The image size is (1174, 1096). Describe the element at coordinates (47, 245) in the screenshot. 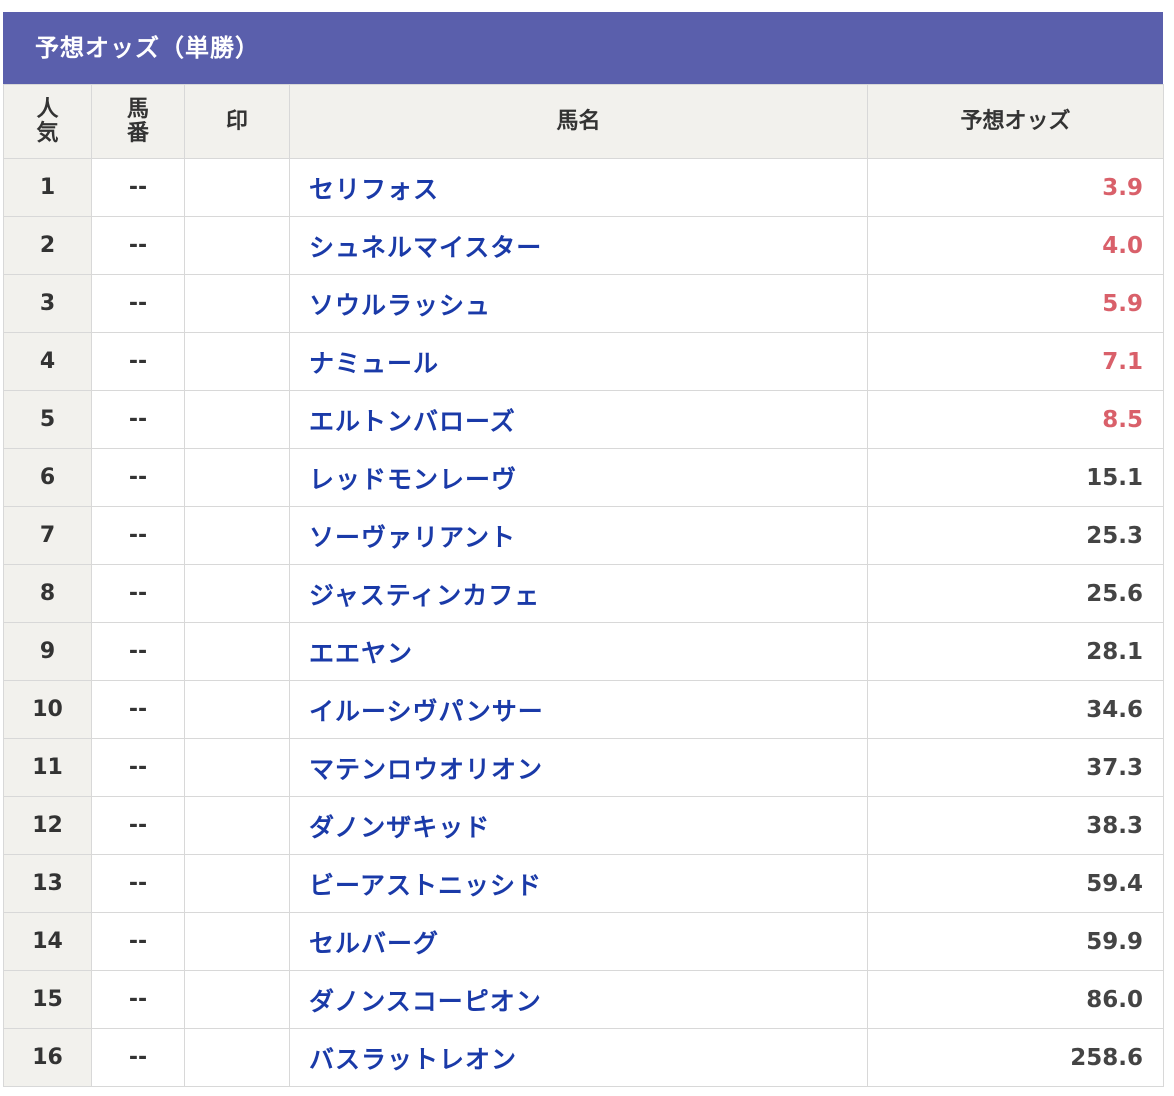

I see `popularity-rank: 2` at that location.